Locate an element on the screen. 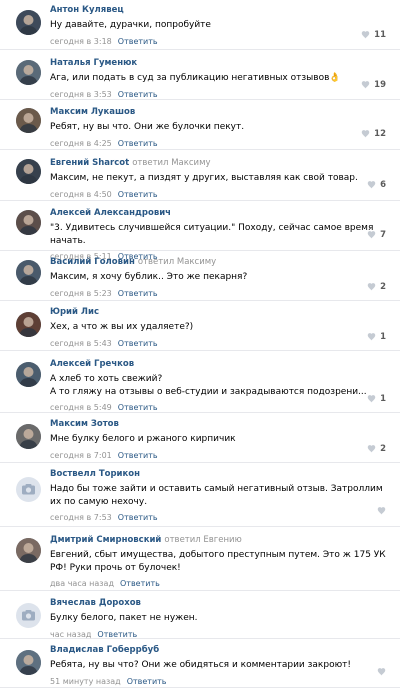  like-count: 19 is located at coordinates (380, 85).